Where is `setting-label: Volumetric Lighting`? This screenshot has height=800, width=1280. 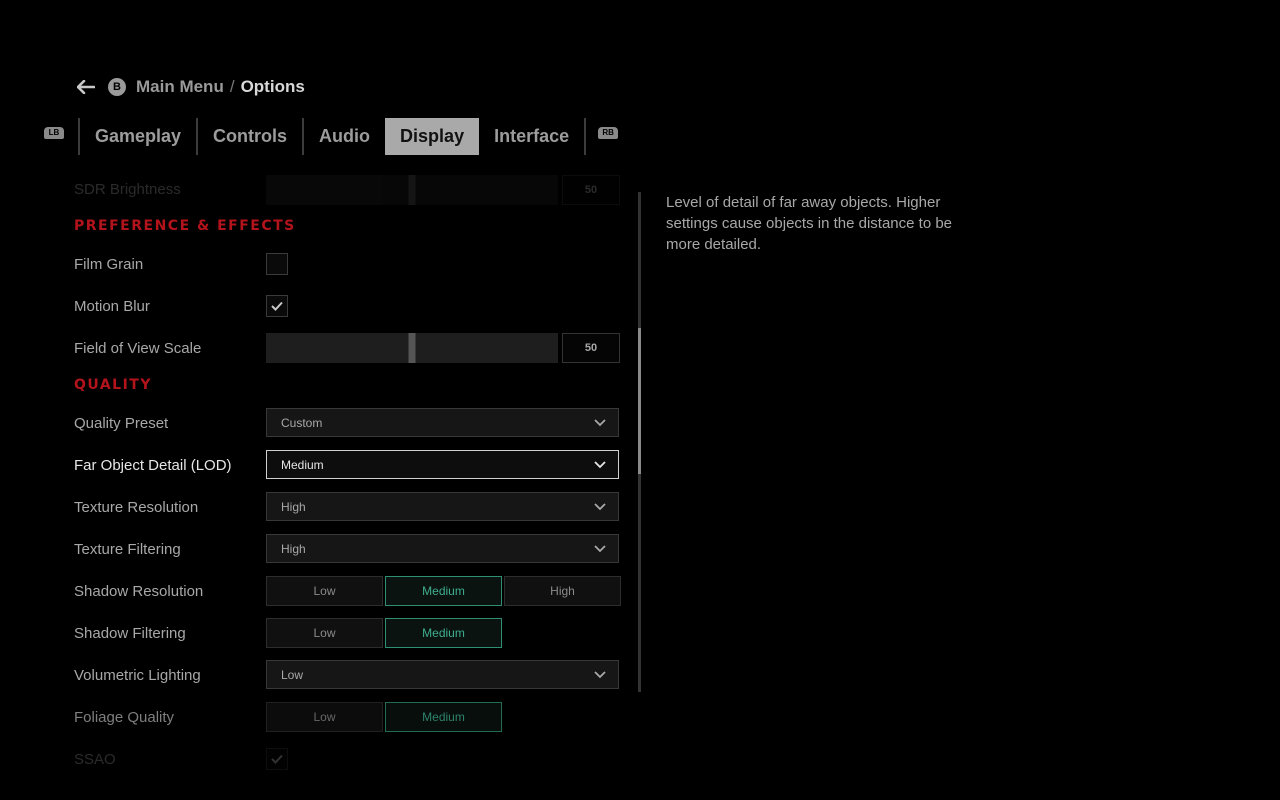
setting-label: Volumetric Lighting is located at coordinates (137, 675).